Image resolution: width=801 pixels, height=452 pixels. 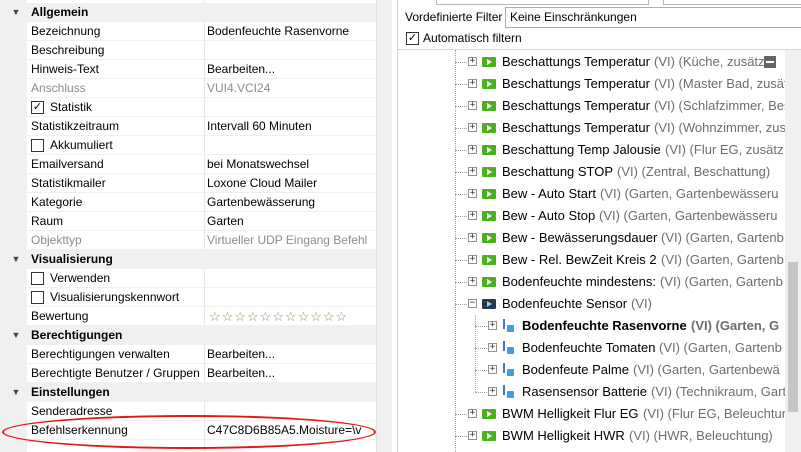 I want to click on category-visualisierung: ▼ Visualisierung, so click(x=188, y=259).